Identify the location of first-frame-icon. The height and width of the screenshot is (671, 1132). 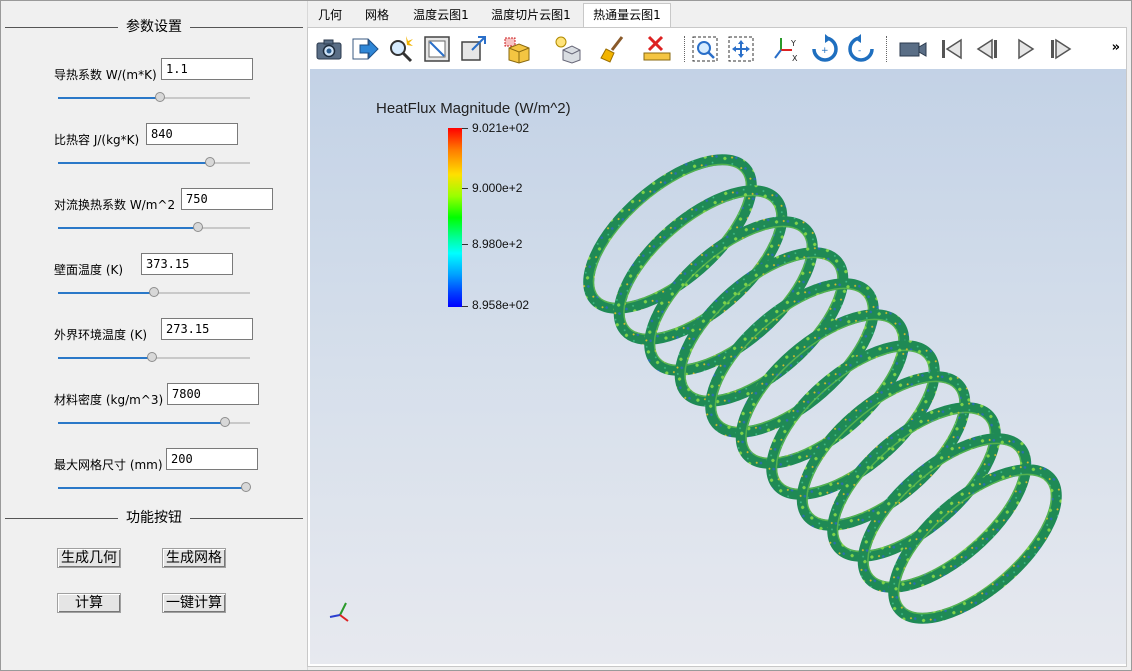
(951, 49).